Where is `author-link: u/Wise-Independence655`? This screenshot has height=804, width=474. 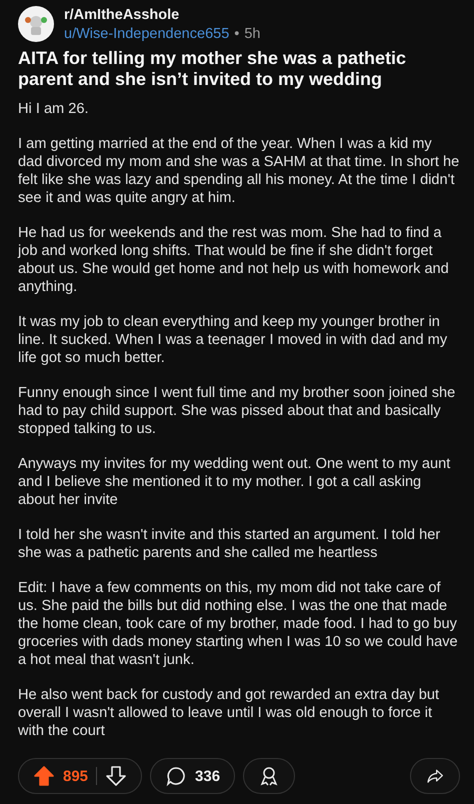
author-link: u/Wise-Independence655 is located at coordinates (147, 34).